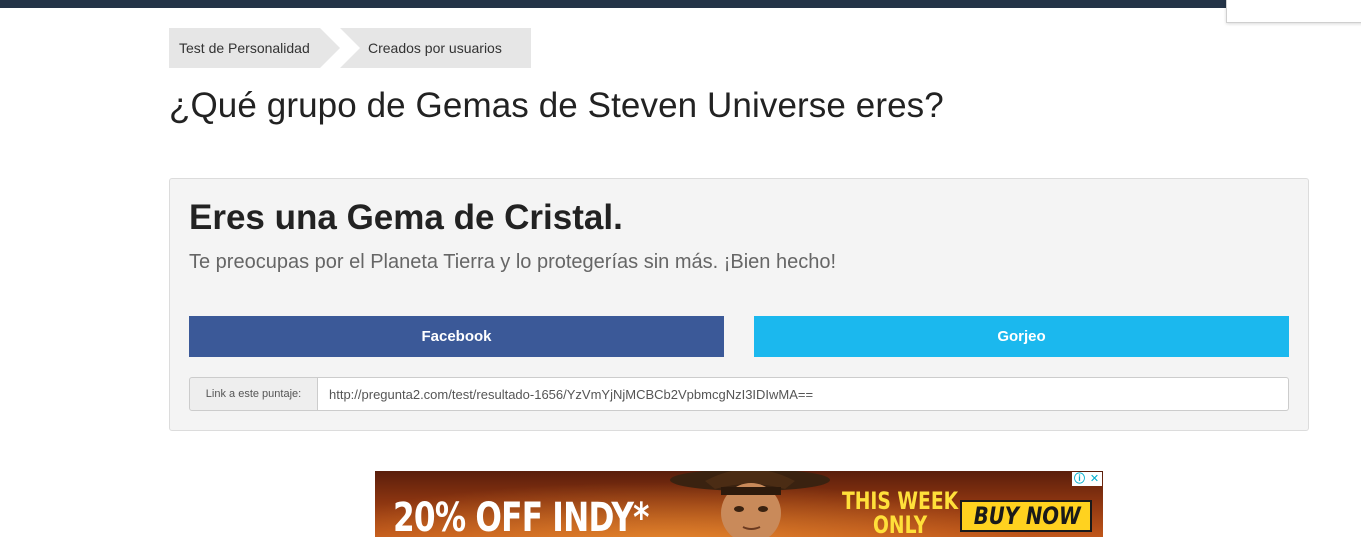 The image size is (1361, 537). I want to click on advertisement-banner: 20% OFF INDY* THIS WEEK ONLY BUY NOW ⓘ ✕, so click(739, 504).